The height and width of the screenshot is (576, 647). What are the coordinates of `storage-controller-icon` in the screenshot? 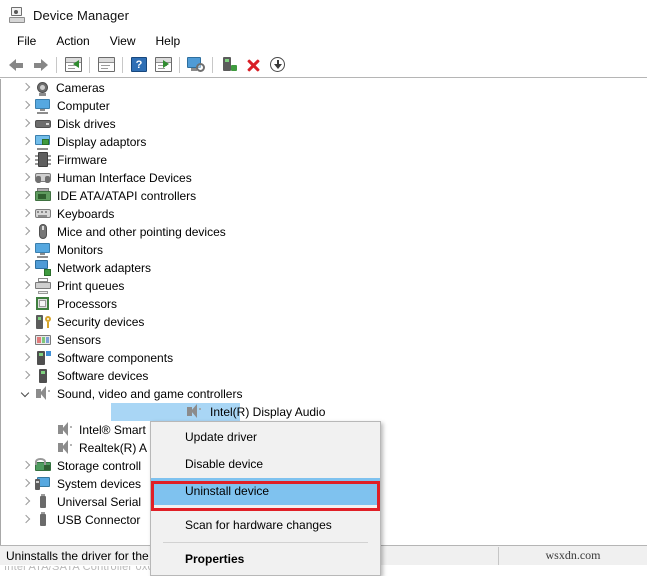 It's located at (43, 466).